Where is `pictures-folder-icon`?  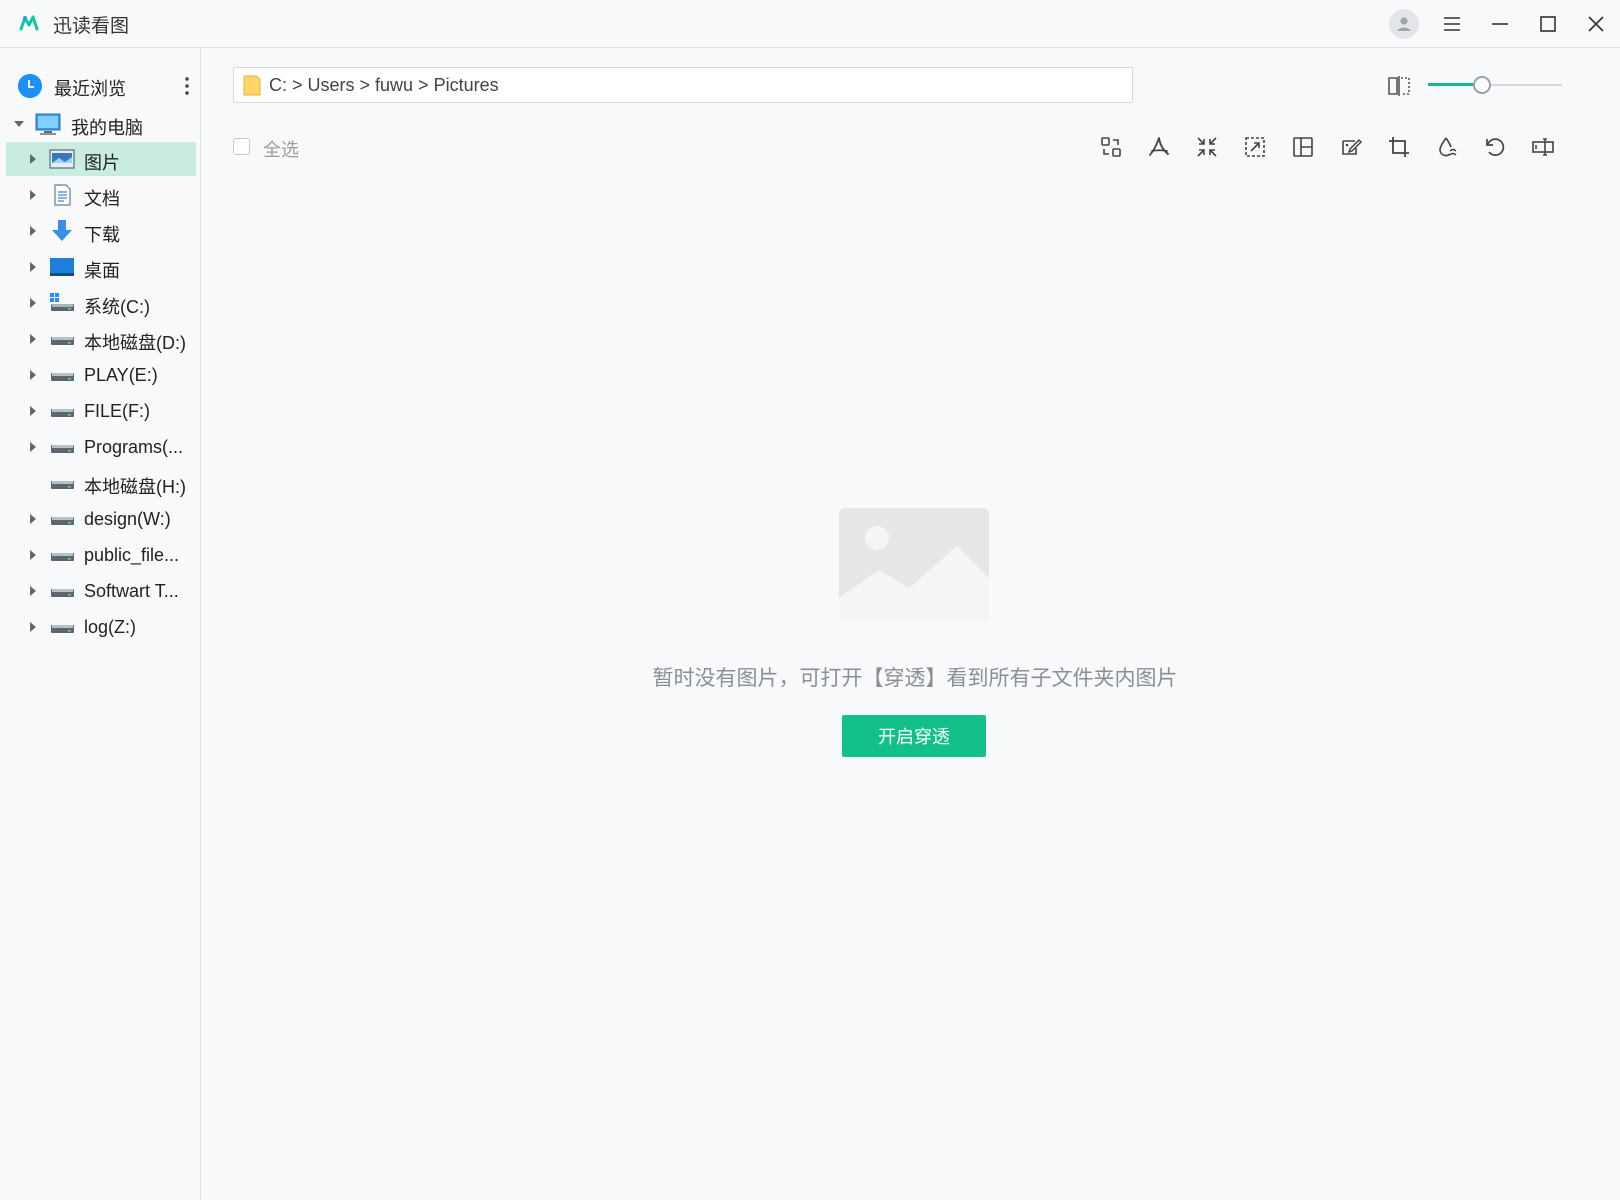 pictures-folder-icon is located at coordinates (62, 159).